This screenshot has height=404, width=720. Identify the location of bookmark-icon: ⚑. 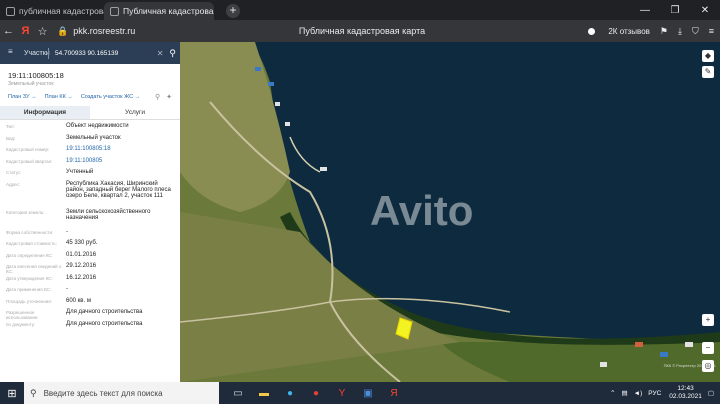
(664, 31).